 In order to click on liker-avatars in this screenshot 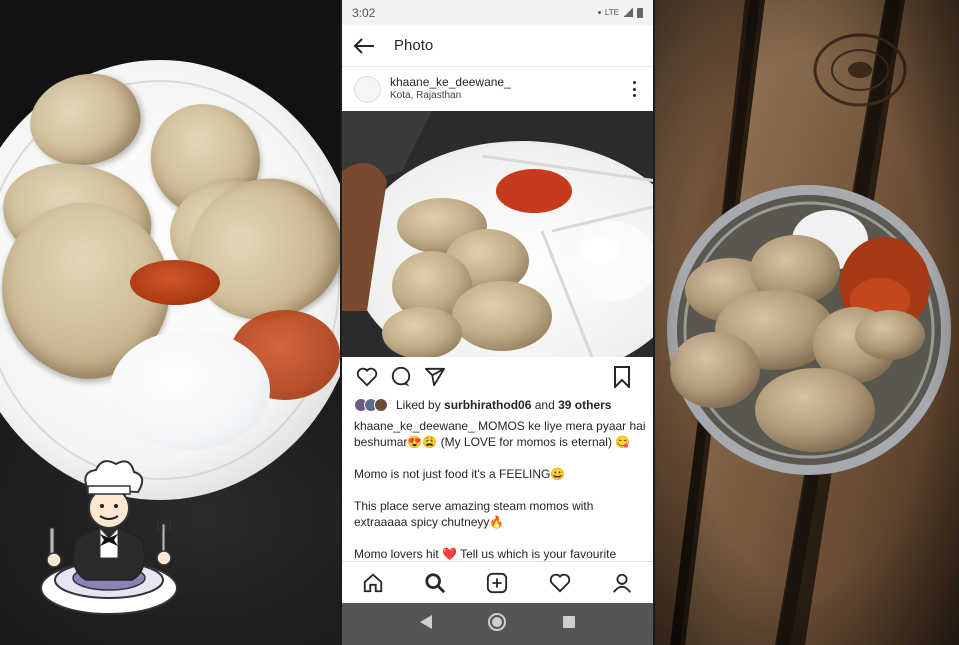, I will do `click(371, 405)`.